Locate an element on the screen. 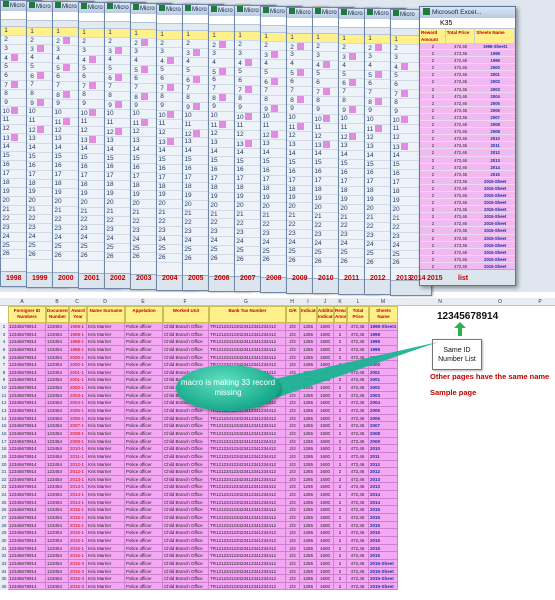 Image resolution: width=555 pixels, height=600 pixels. table-cell: 2012 is located at coordinates (383, 464).